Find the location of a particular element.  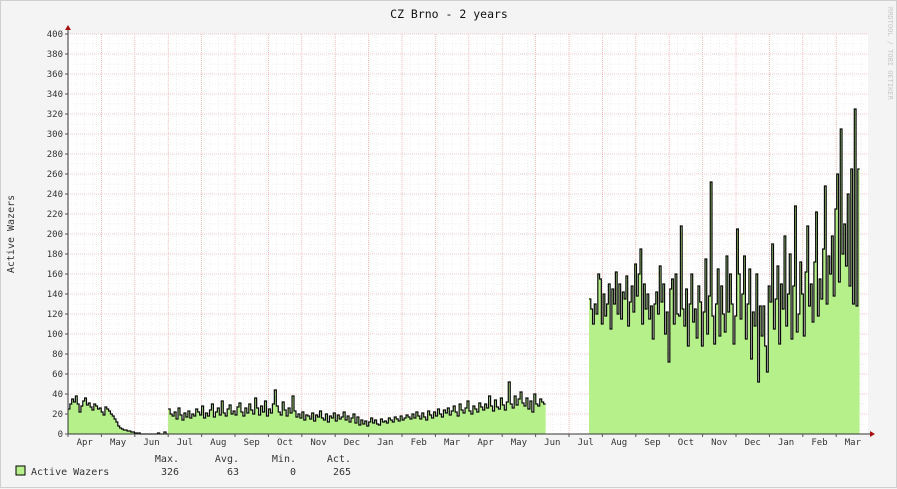

y-tick-label: 340 is located at coordinates (55, 95).